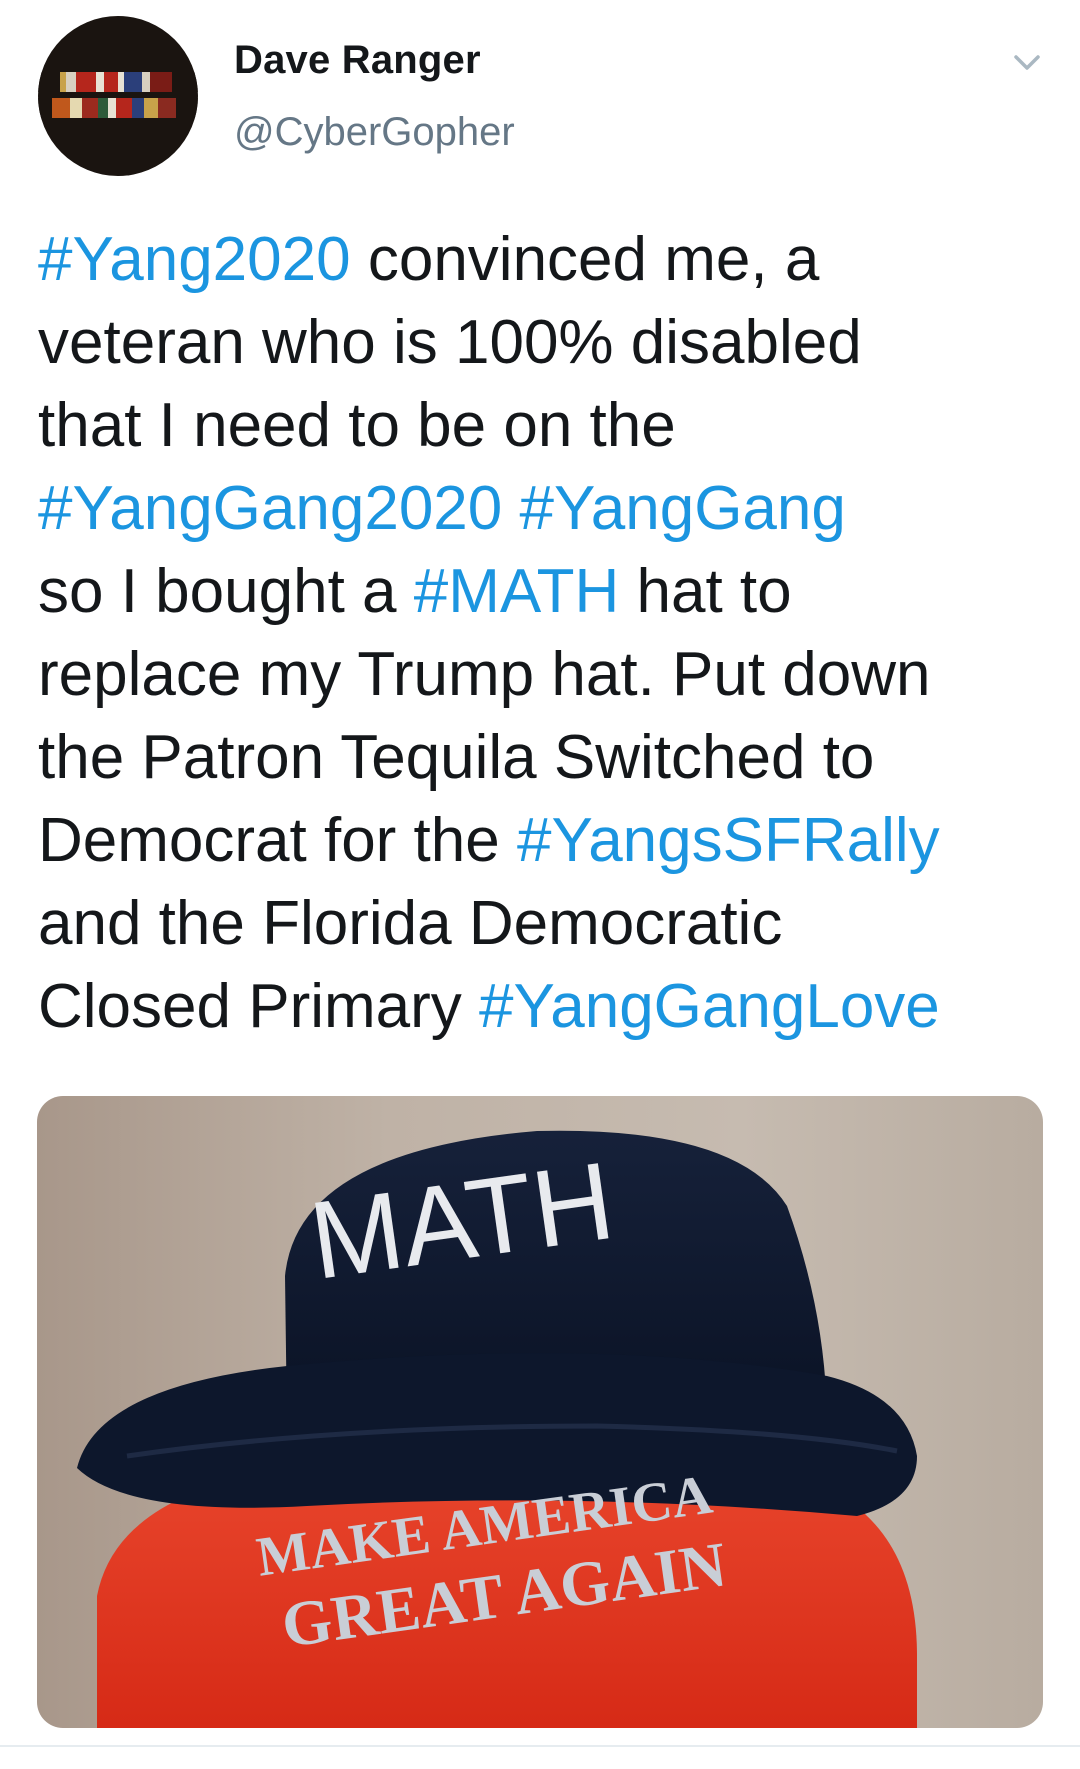 Image resolution: width=1080 pixels, height=1769 pixels. I want to click on tweet-line: so I bought a #MATH hat to, so click(543, 591).